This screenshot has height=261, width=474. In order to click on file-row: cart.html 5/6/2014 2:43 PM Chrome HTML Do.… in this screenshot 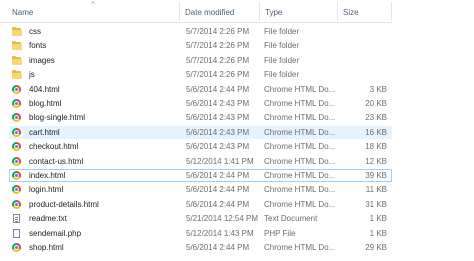, I will do `click(200, 132)`.